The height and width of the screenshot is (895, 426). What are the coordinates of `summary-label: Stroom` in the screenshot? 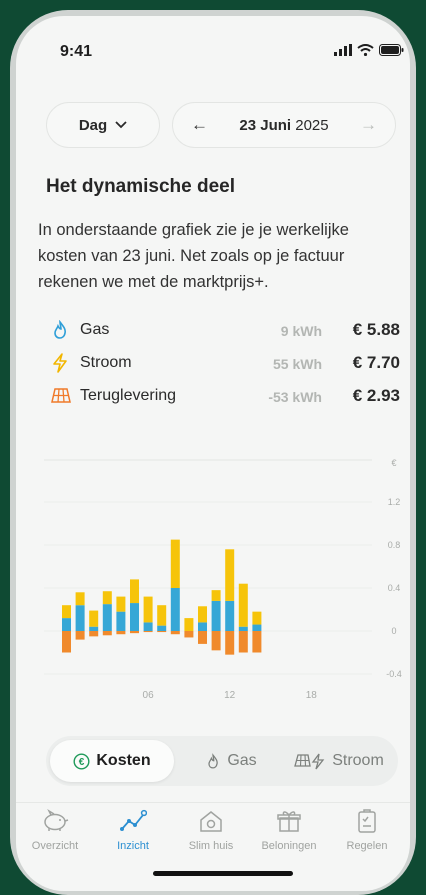 It's located at (106, 362).